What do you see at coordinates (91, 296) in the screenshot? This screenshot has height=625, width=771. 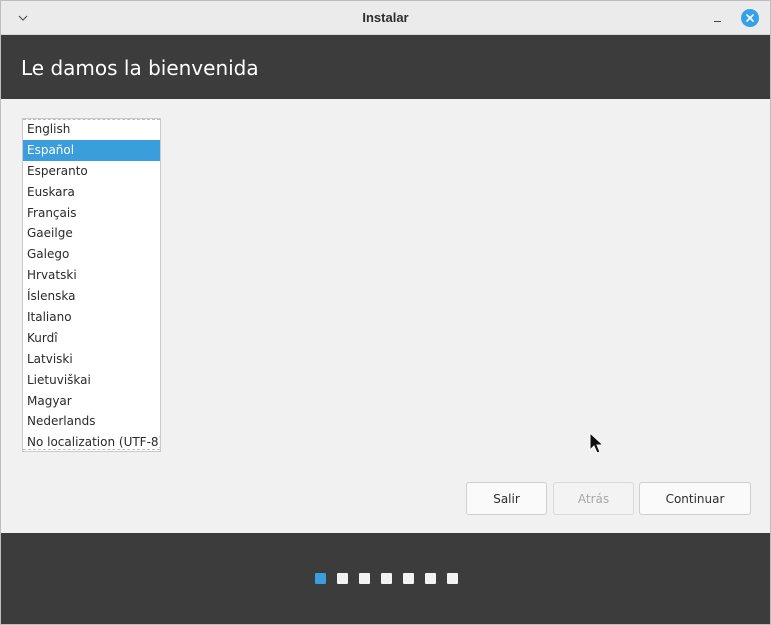 I see `language-item: Íslenska` at bounding box center [91, 296].